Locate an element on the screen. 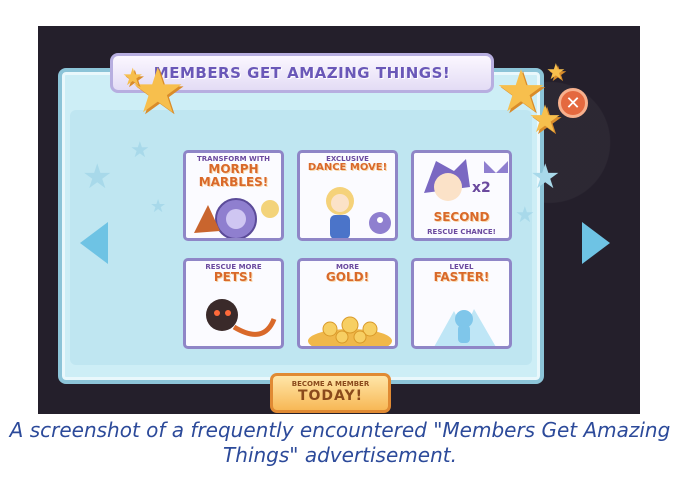 The width and height of the screenshot is (680, 493). tile-caption-main: MARBLES! is located at coordinates (233, 181).